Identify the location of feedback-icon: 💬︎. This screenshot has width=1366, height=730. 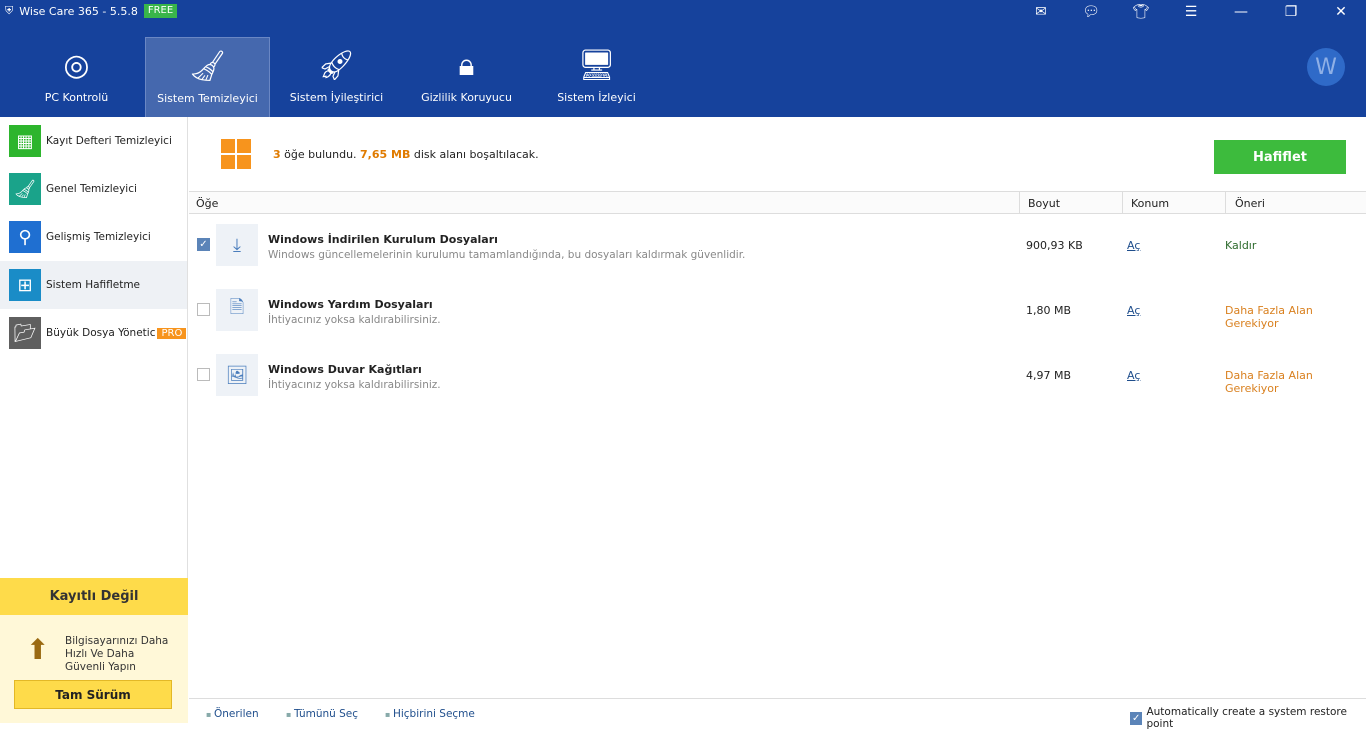
(1091, 12).